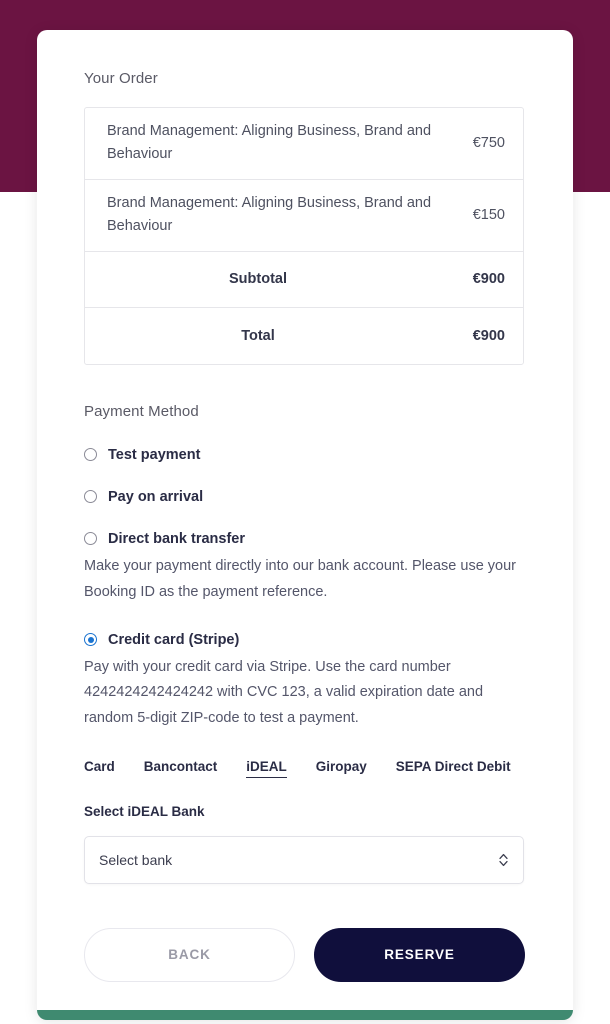 This screenshot has height=1024, width=610. I want to click on reserve-button: RESERVE, so click(419, 954).